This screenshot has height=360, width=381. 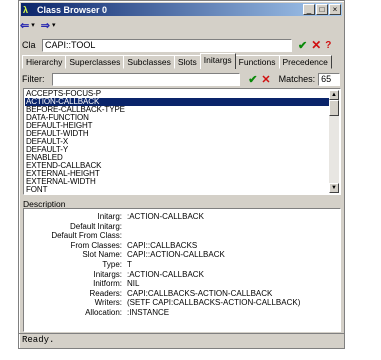 I want to click on filter-input, so click(x=146, y=79).